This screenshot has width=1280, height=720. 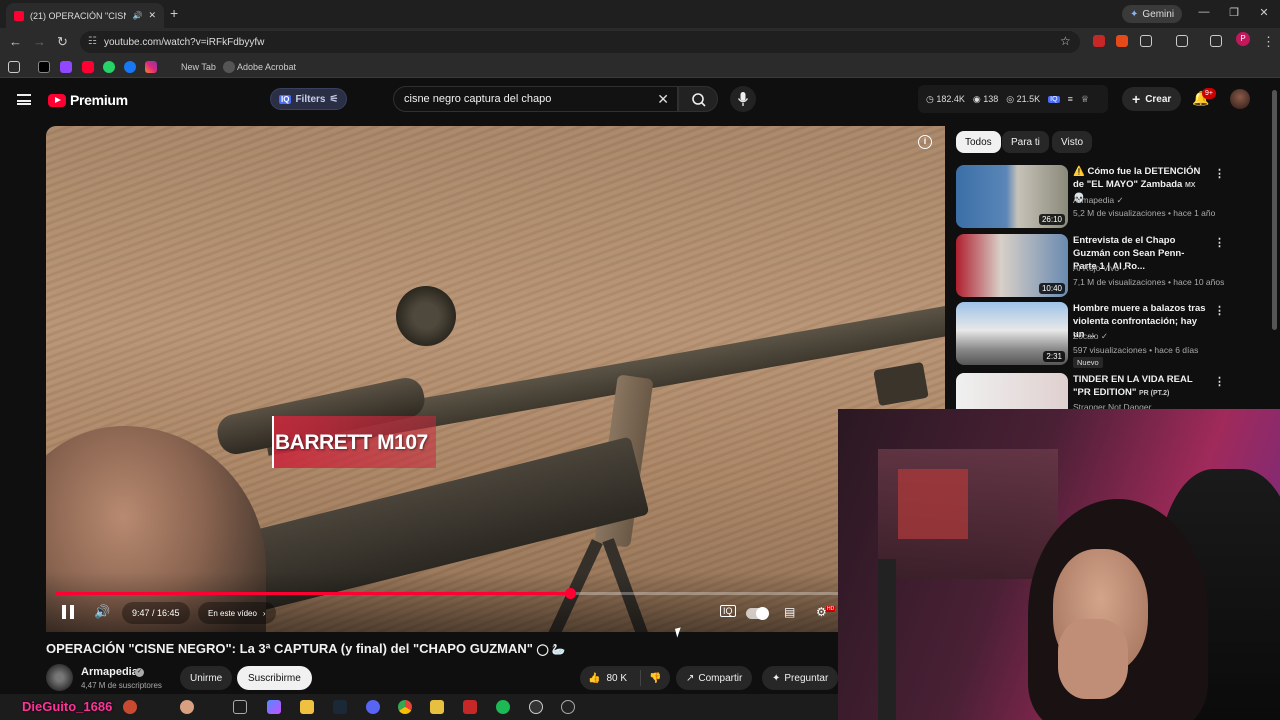 I want to click on ext-iq-icon: IQ, so click(x=1054, y=99).